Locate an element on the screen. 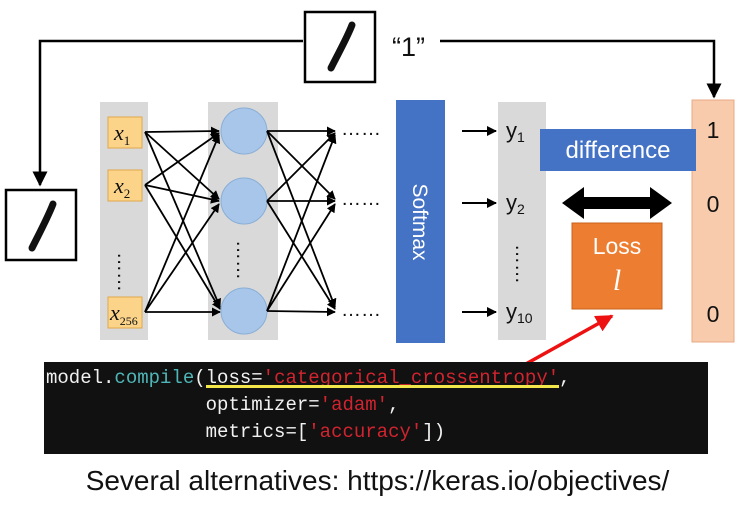  output-arrows is located at coordinates (479, 221).